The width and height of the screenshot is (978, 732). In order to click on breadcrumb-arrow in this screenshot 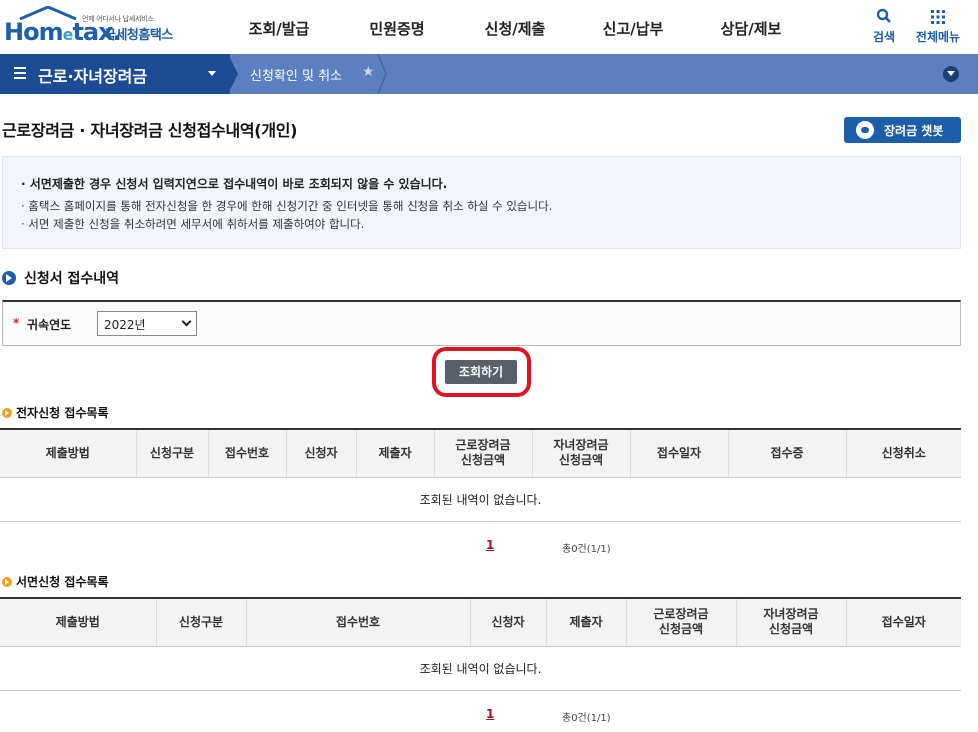, I will do `click(233, 74)`.